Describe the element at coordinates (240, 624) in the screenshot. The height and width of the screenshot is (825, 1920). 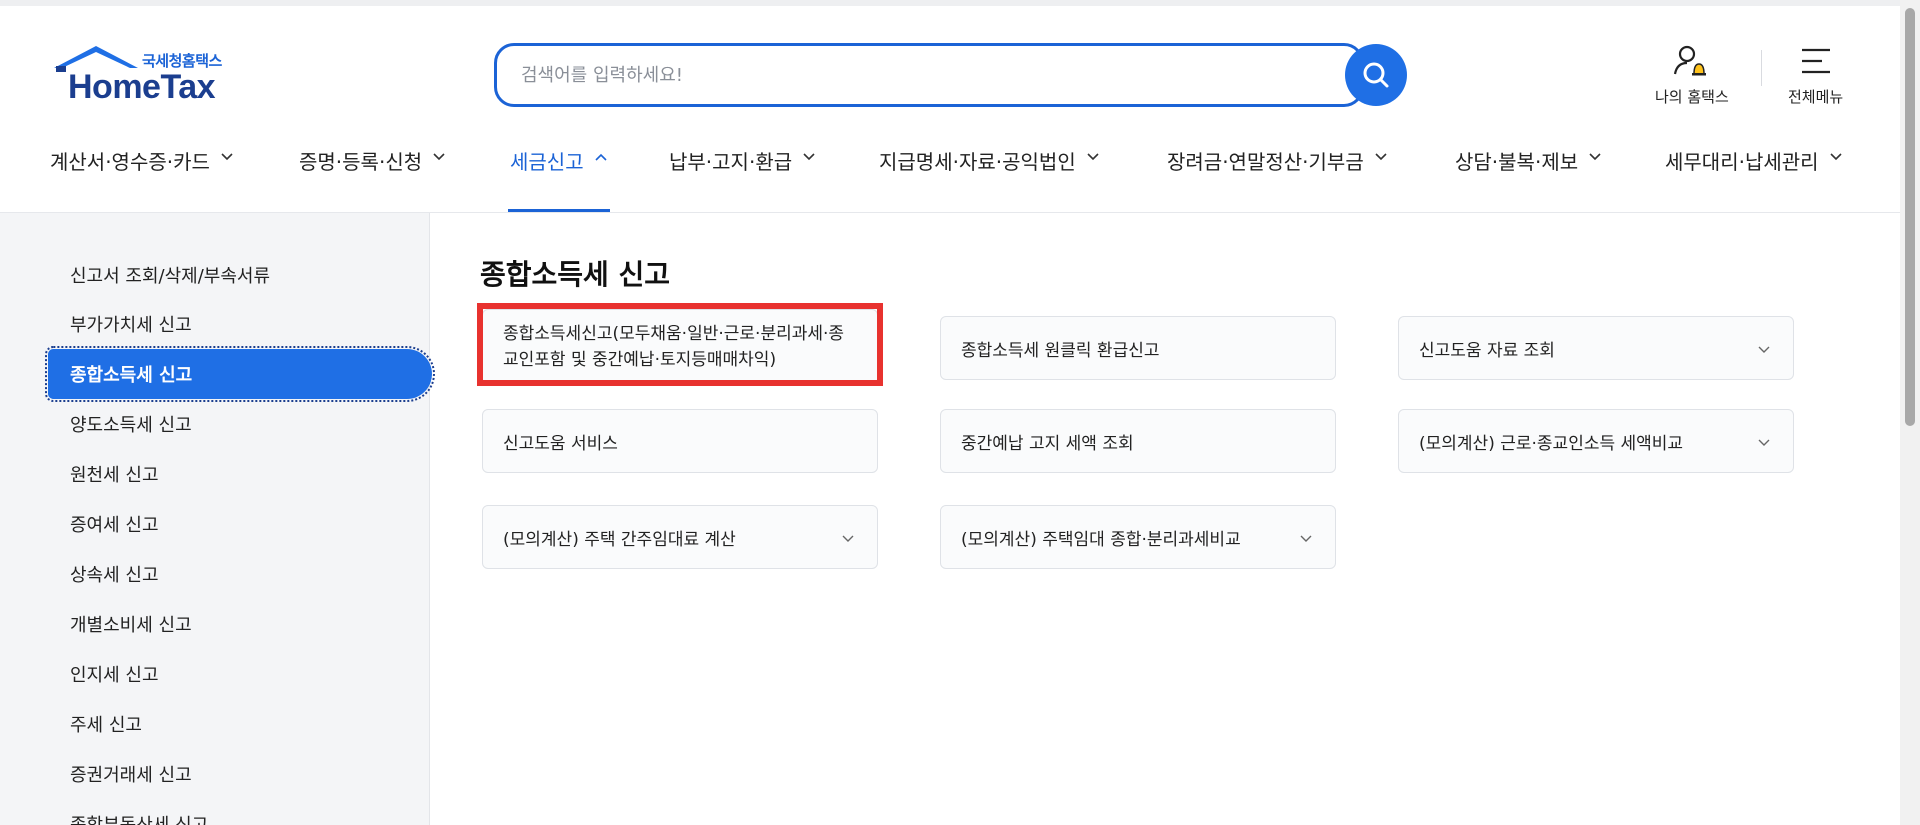
I see `lnb-item-excise: 개별소비세 신고` at that location.